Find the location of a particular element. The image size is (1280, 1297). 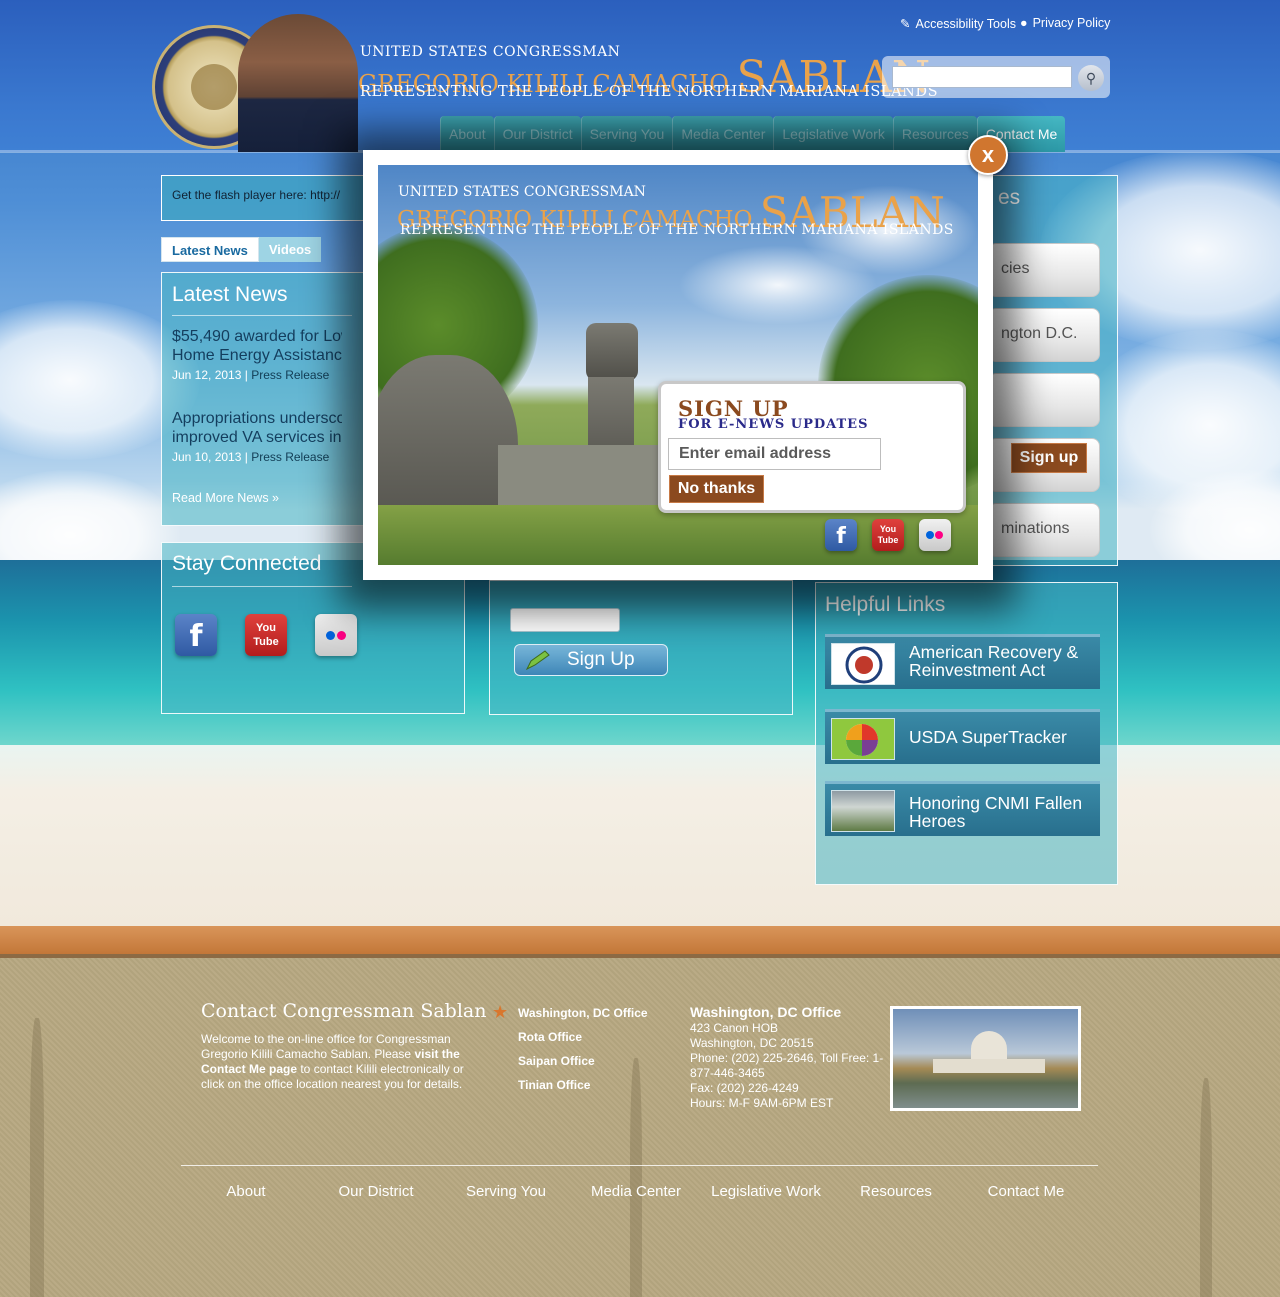

newsletter-email-field is located at coordinates (565, 620).